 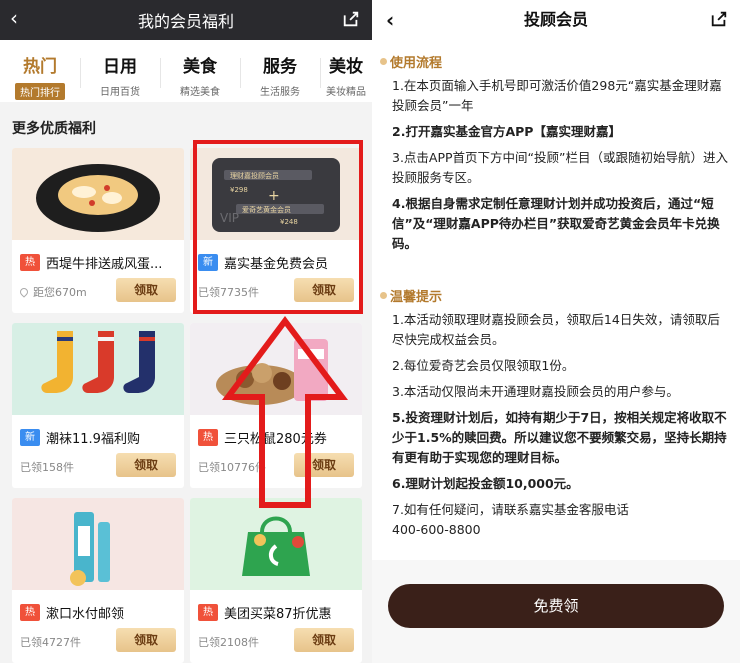 I want to click on free-claim-button: 免费领, so click(x=556, y=606).